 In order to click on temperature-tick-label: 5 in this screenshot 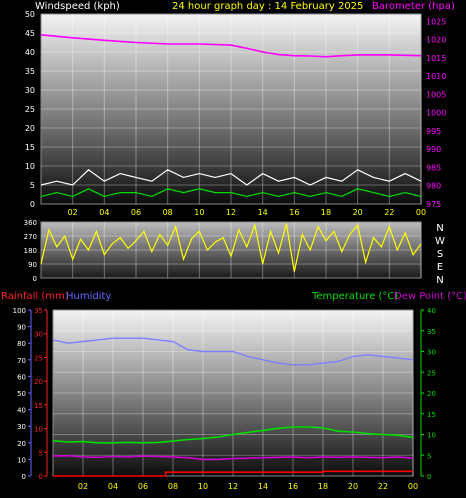, I will do `click(429, 456)`.